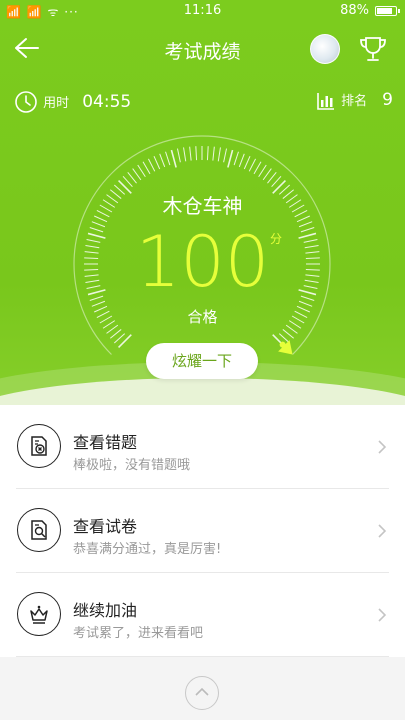 Image resolution: width=405 pixels, height=720 pixels. I want to click on list-item-title: 查看错题, so click(105, 442).